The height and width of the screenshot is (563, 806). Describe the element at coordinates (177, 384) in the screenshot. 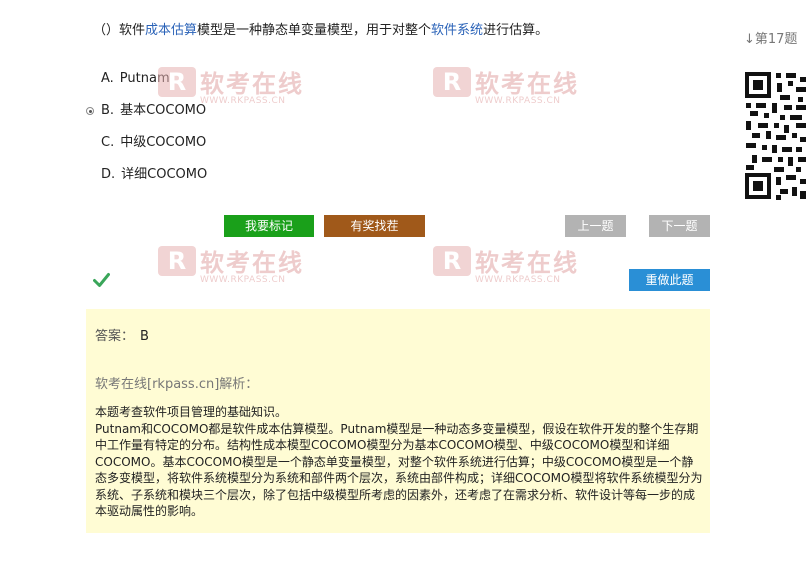

I see `analysis-title: 软考在线[rkpass.cn]解析：` at that location.